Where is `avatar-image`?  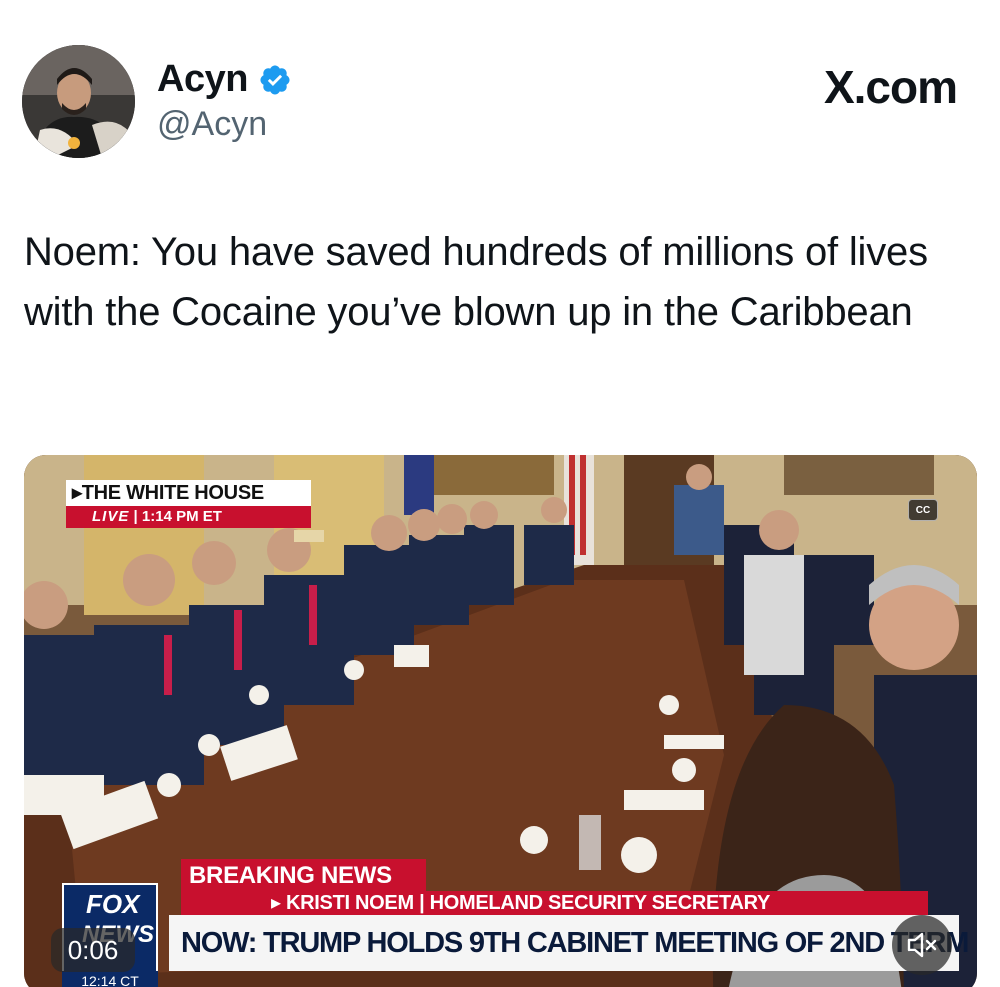
avatar-image is located at coordinates (78, 101).